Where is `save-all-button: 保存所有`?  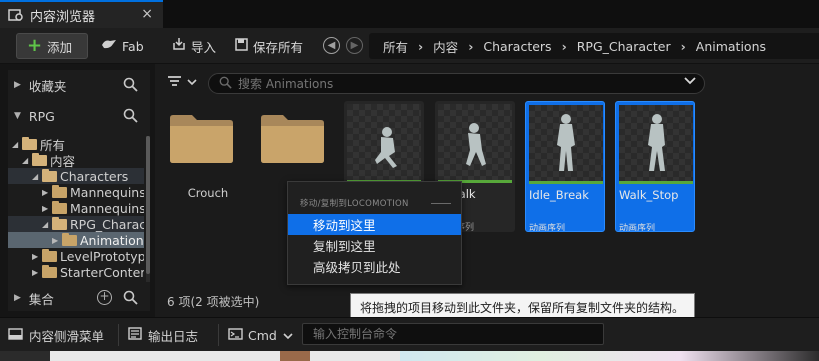 save-all-button: 保存所有 is located at coordinates (269, 46).